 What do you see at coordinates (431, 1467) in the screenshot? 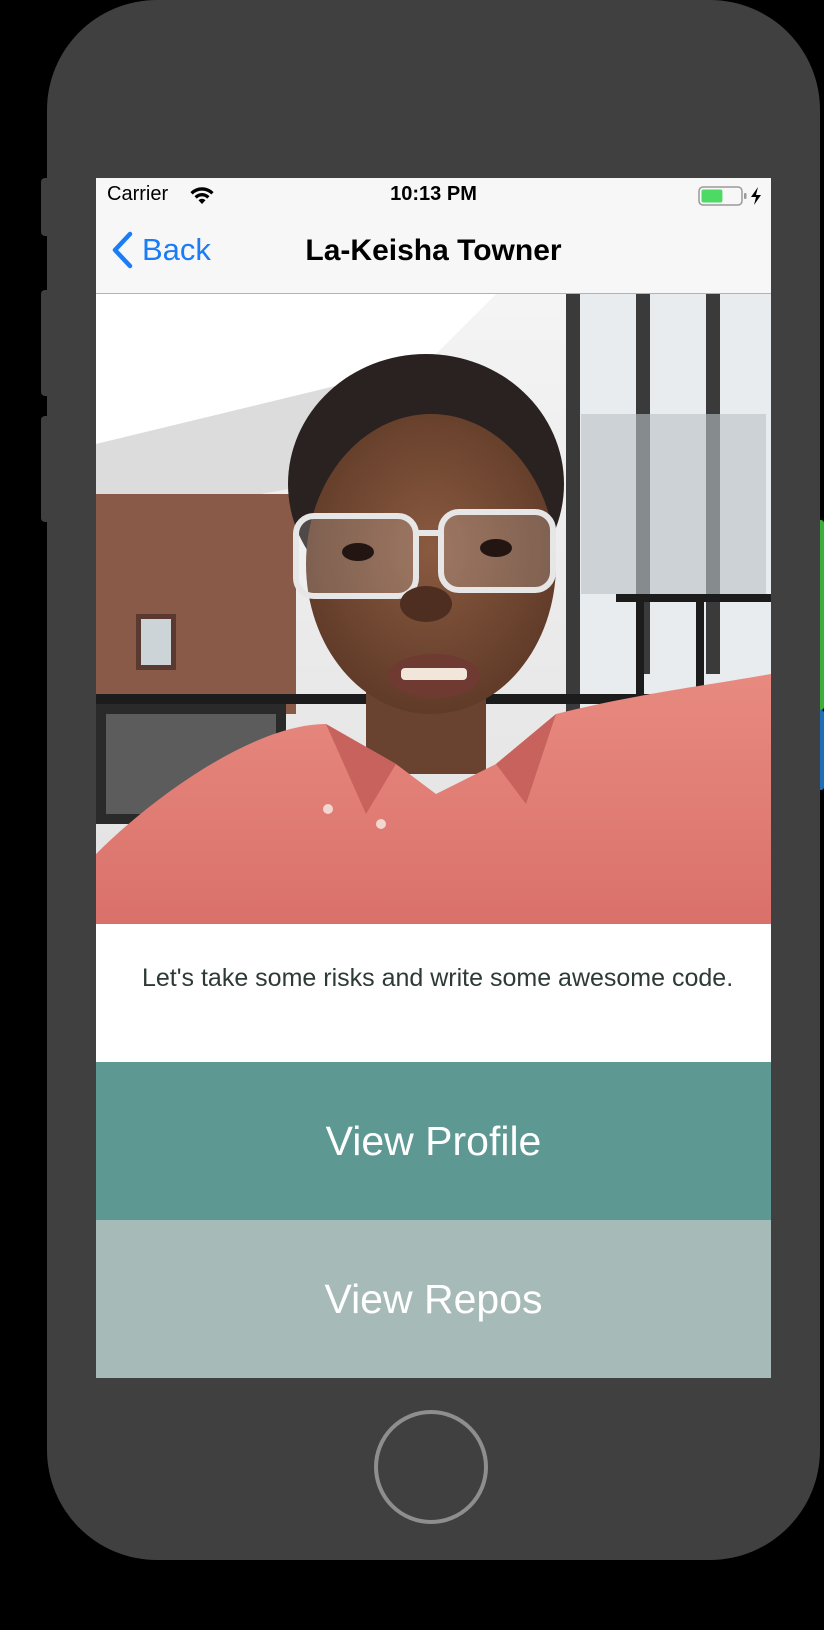
I see `home-button` at bounding box center [431, 1467].